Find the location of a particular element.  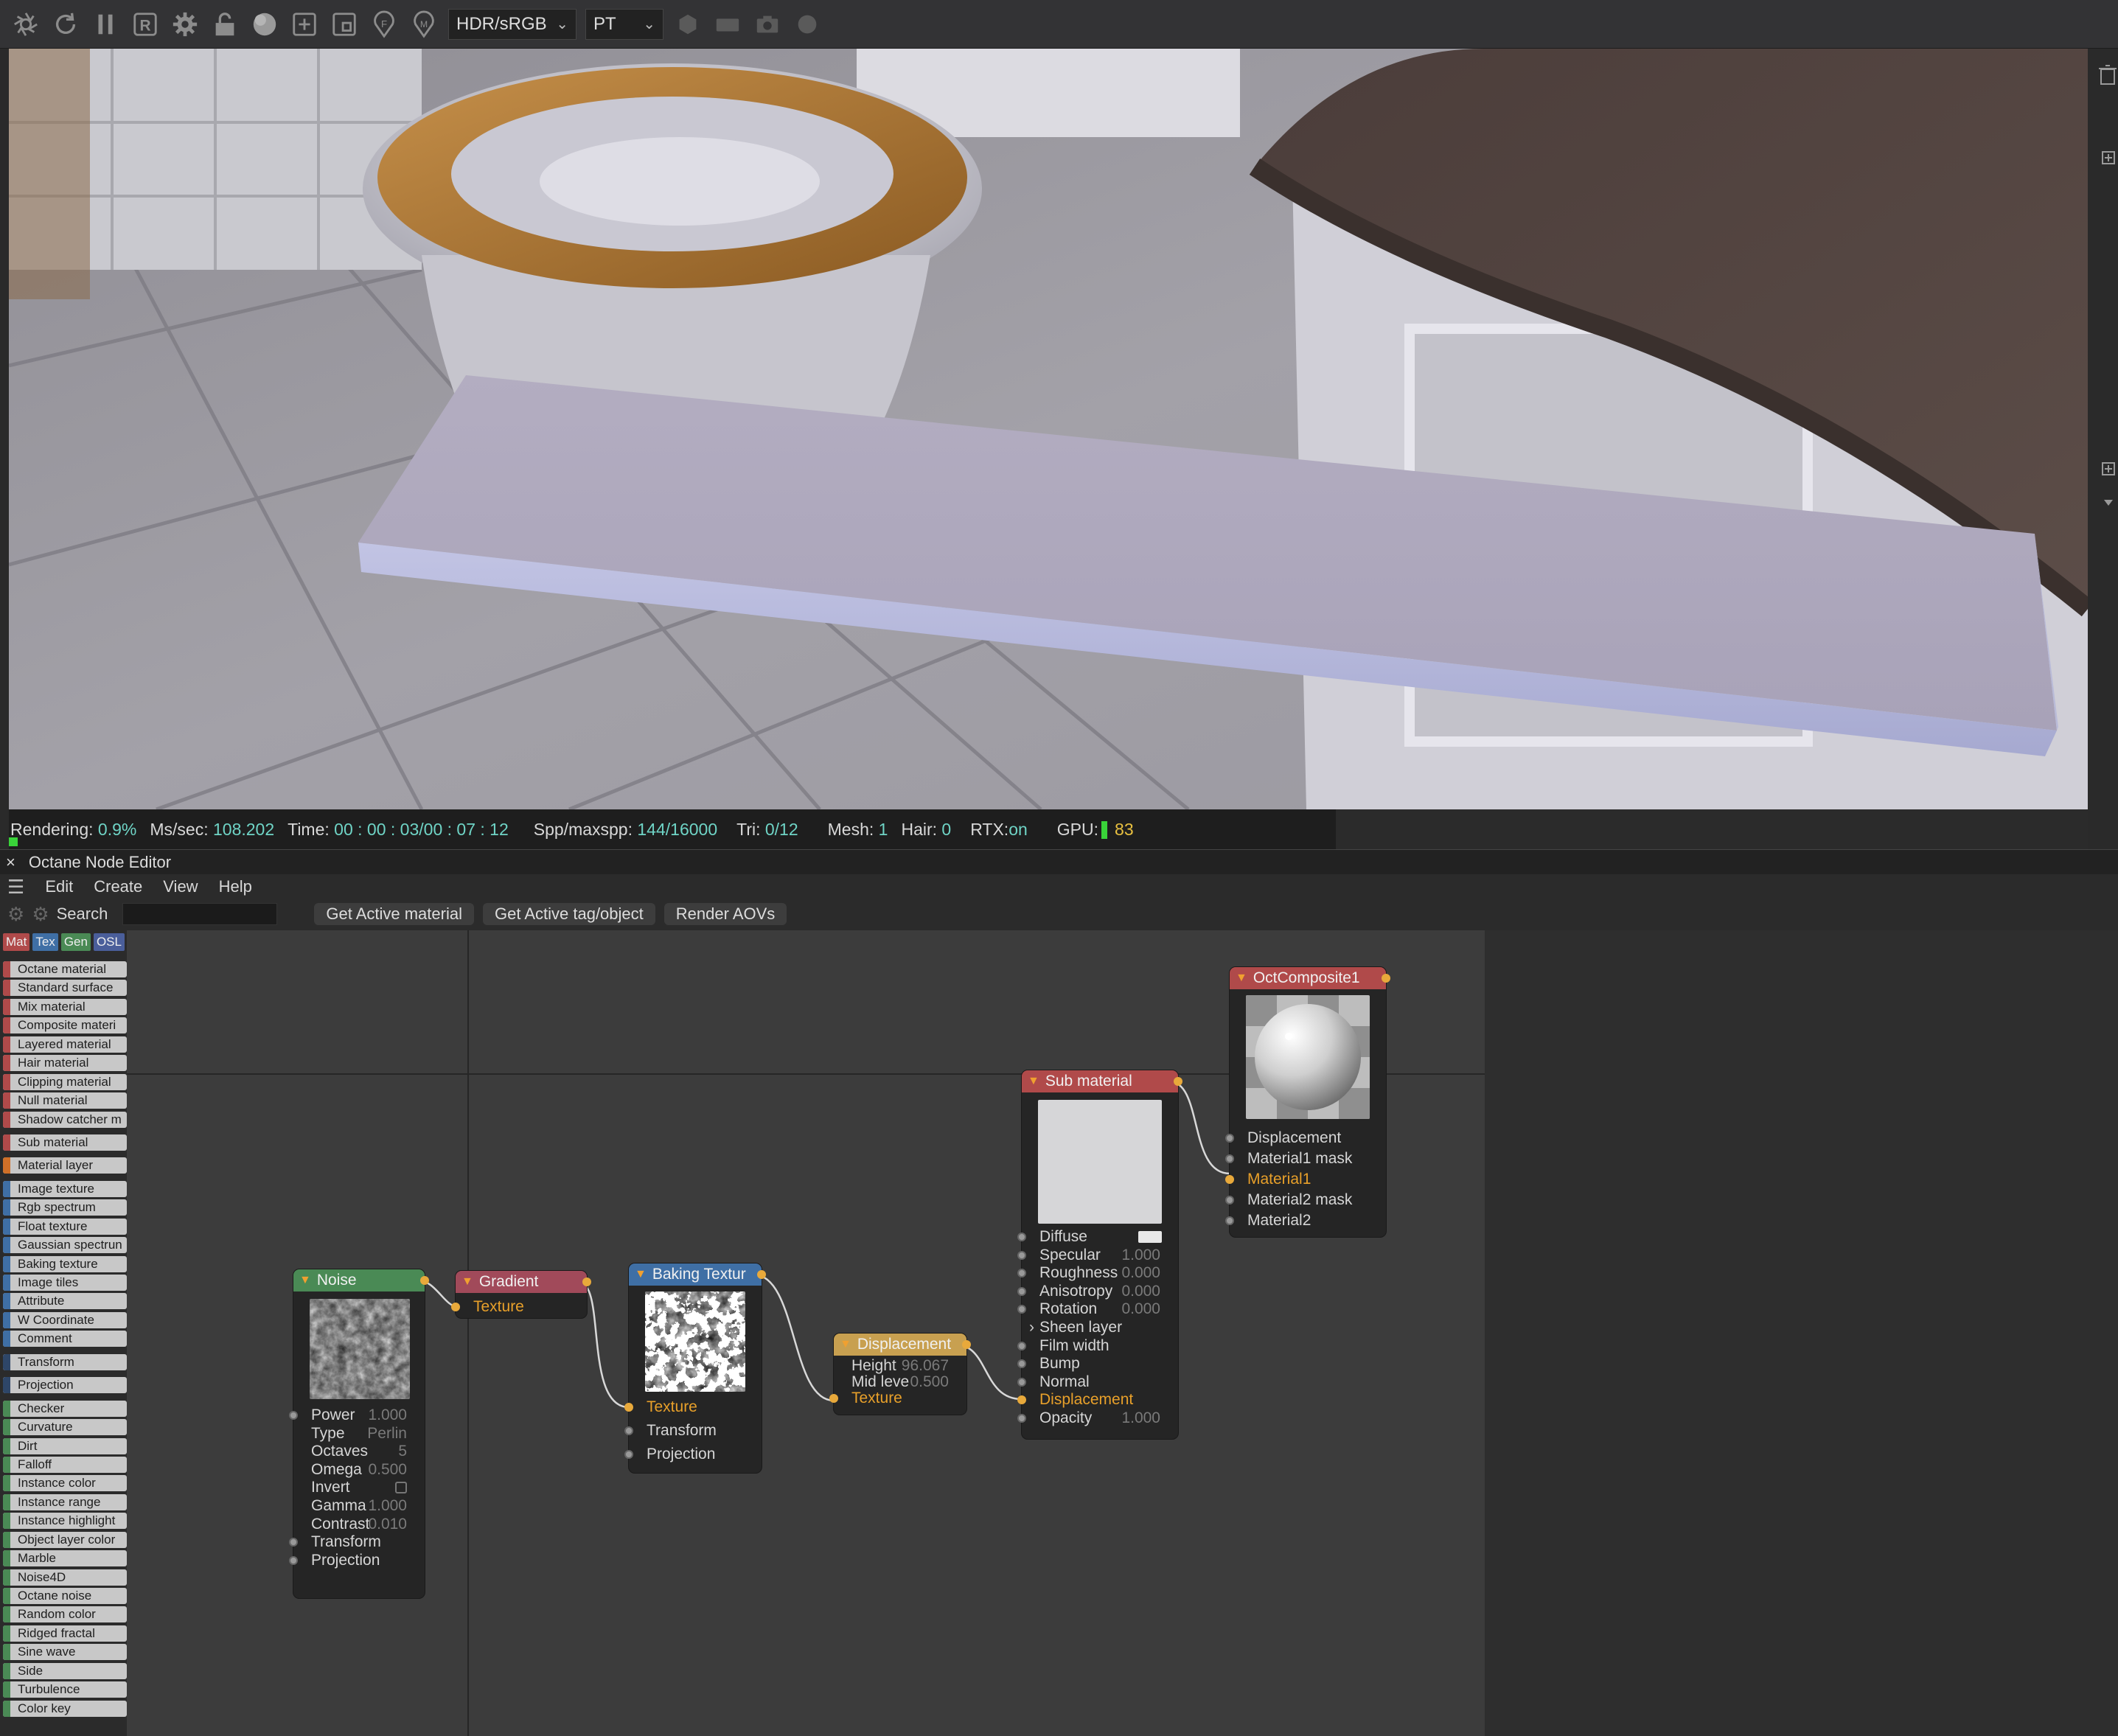

palette-item: Attribute is located at coordinates (65, 1301).